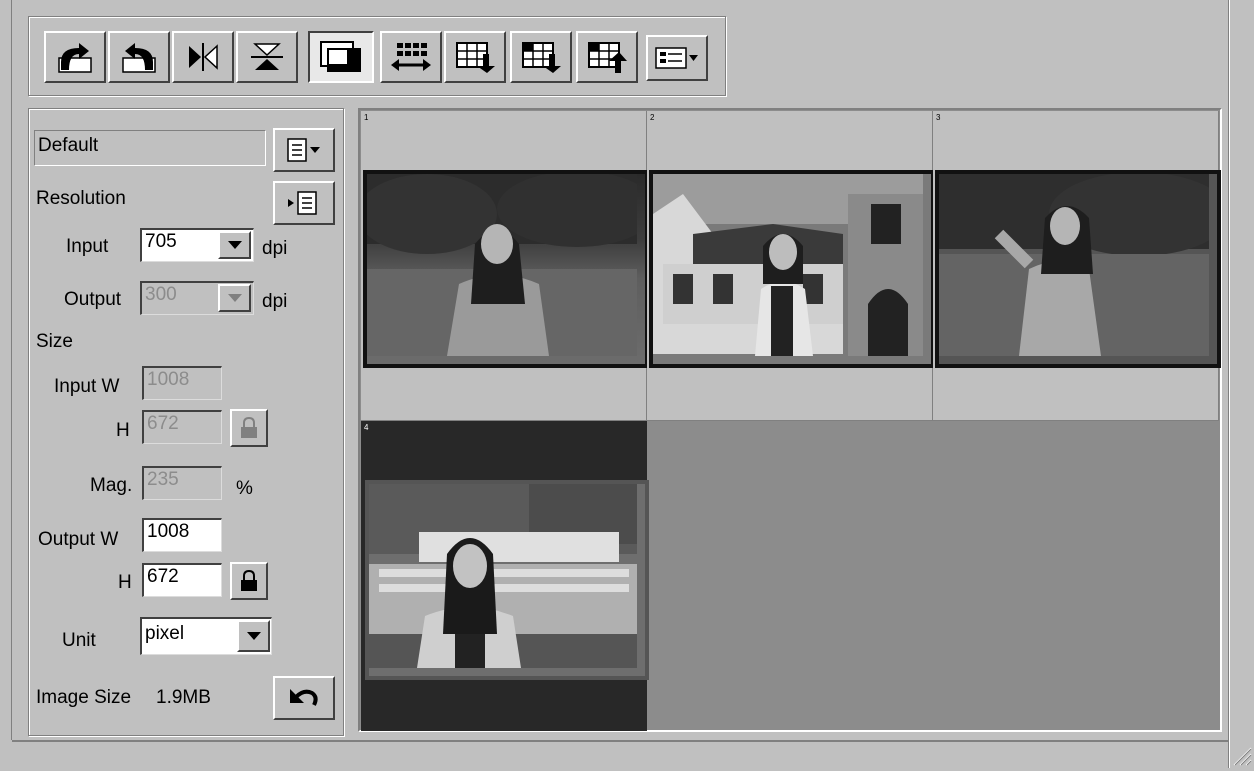 This screenshot has height=771, width=1254. I want to click on thumbnail-cell-3: 3, so click(1077, 266).